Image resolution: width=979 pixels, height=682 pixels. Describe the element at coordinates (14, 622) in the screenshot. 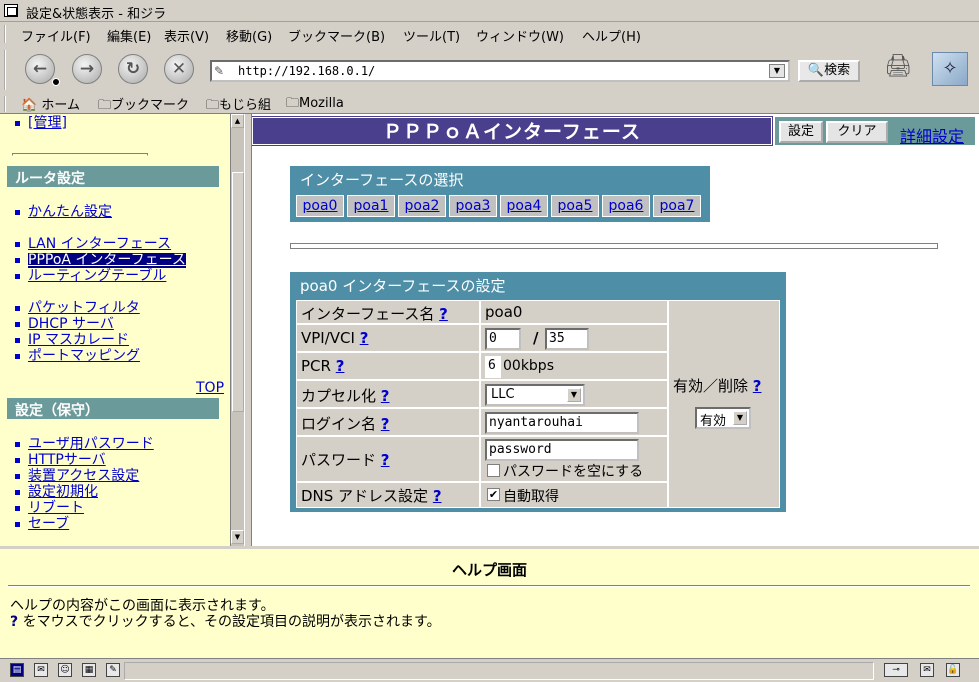

I see `help-question-mark: ?` at that location.